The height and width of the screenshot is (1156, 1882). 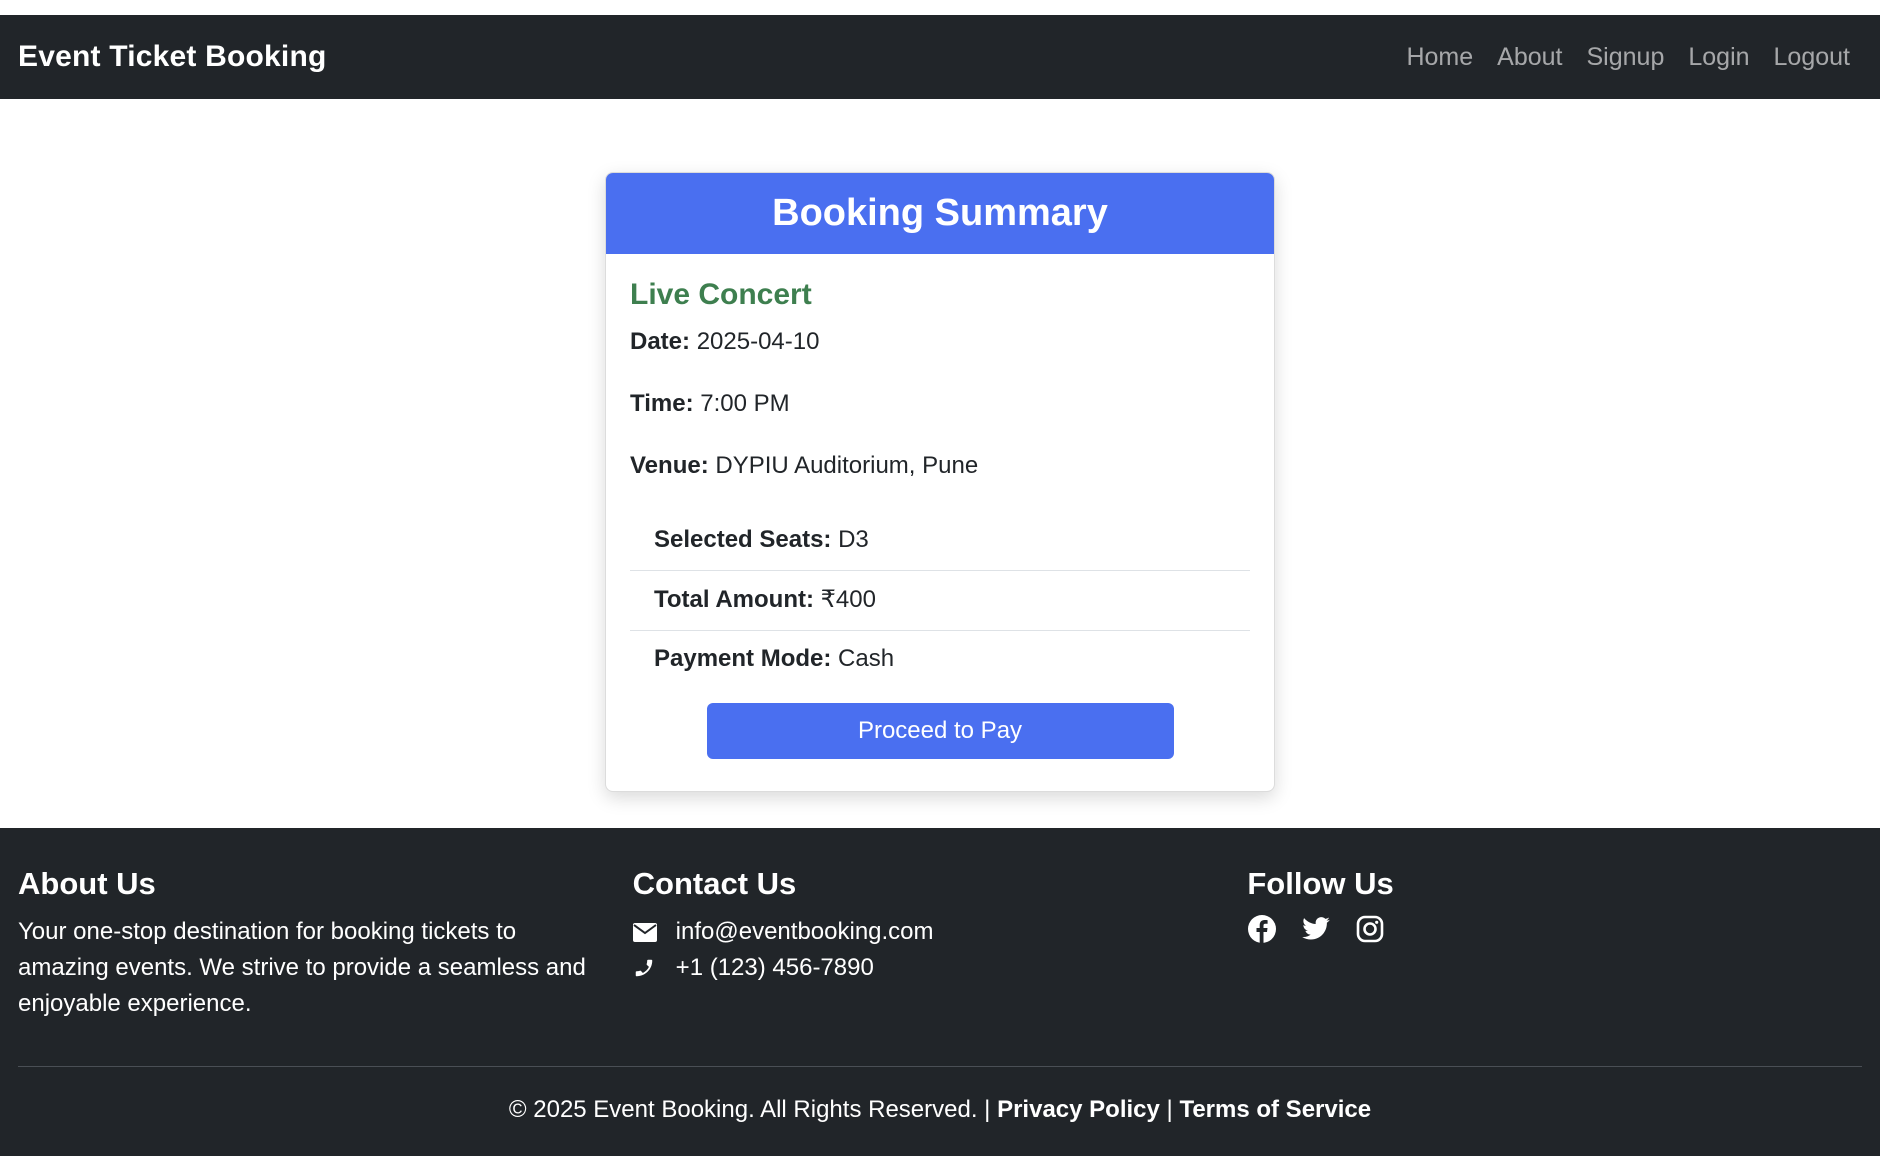 What do you see at coordinates (866, 658) in the screenshot?
I see `payment-value: Cash` at bounding box center [866, 658].